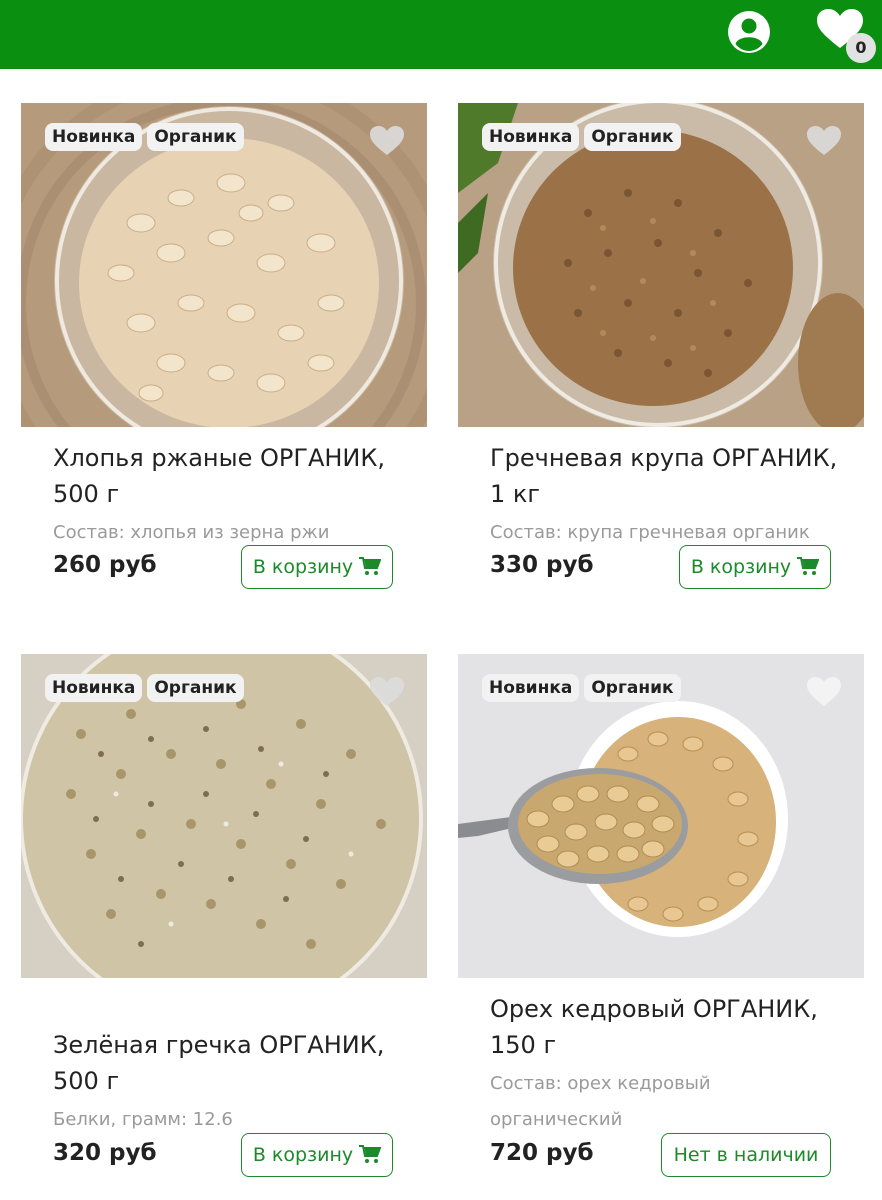 Image resolution: width=882 pixels, height=1200 pixels. Describe the element at coordinates (542, 1153) in the screenshot. I see `product-price: 720 руб` at that location.